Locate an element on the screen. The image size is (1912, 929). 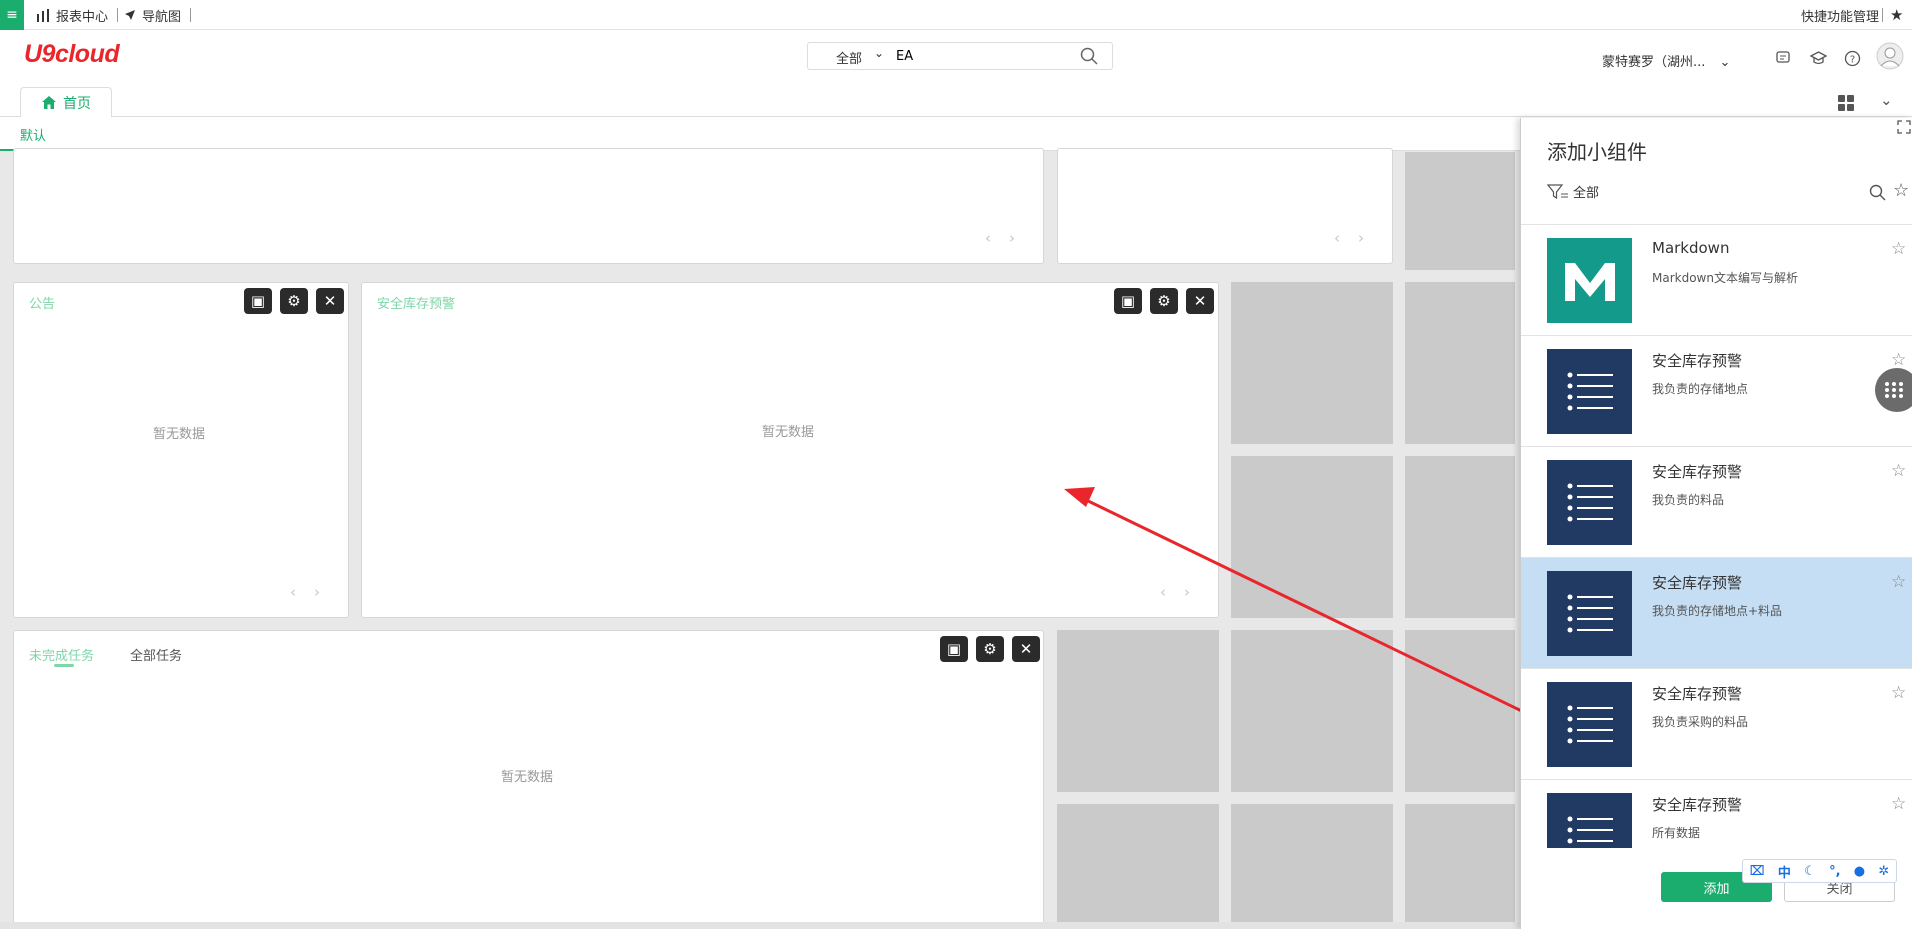
tab-home-label: 首页 is located at coordinates (77, 103).